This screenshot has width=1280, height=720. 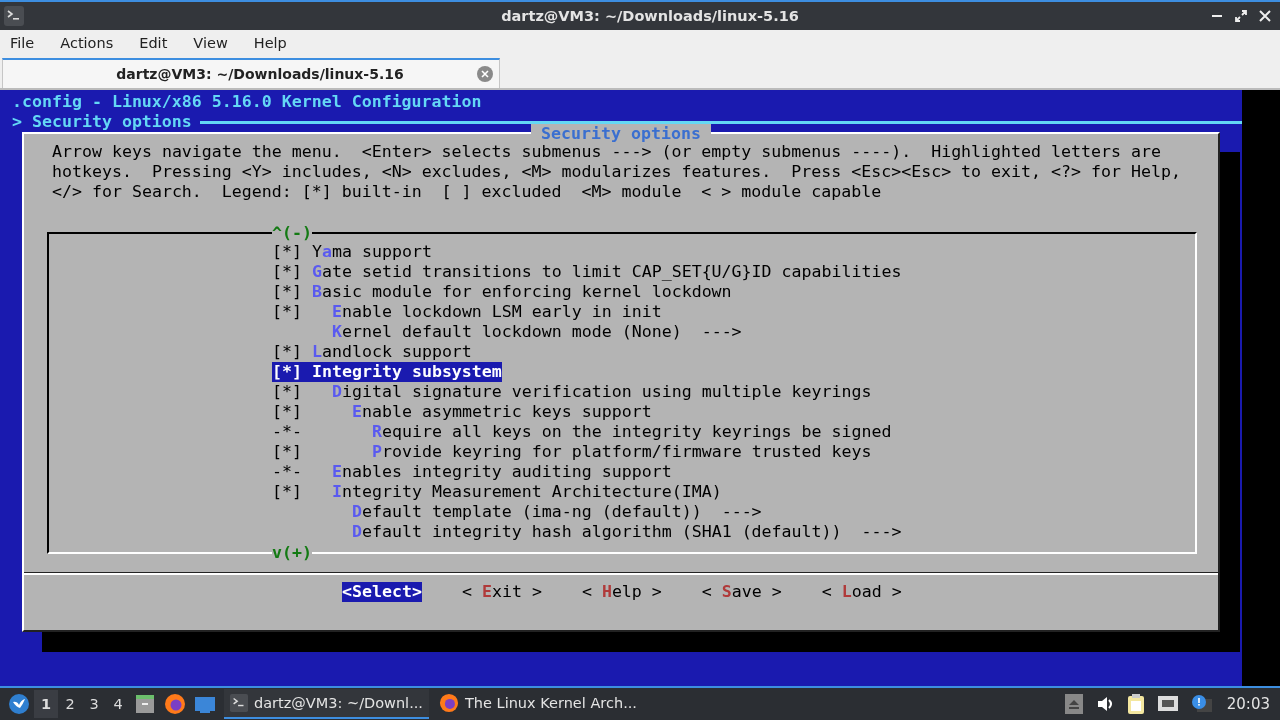 I want to click on scroll-down-indicator: v(+), so click(x=292, y=553).